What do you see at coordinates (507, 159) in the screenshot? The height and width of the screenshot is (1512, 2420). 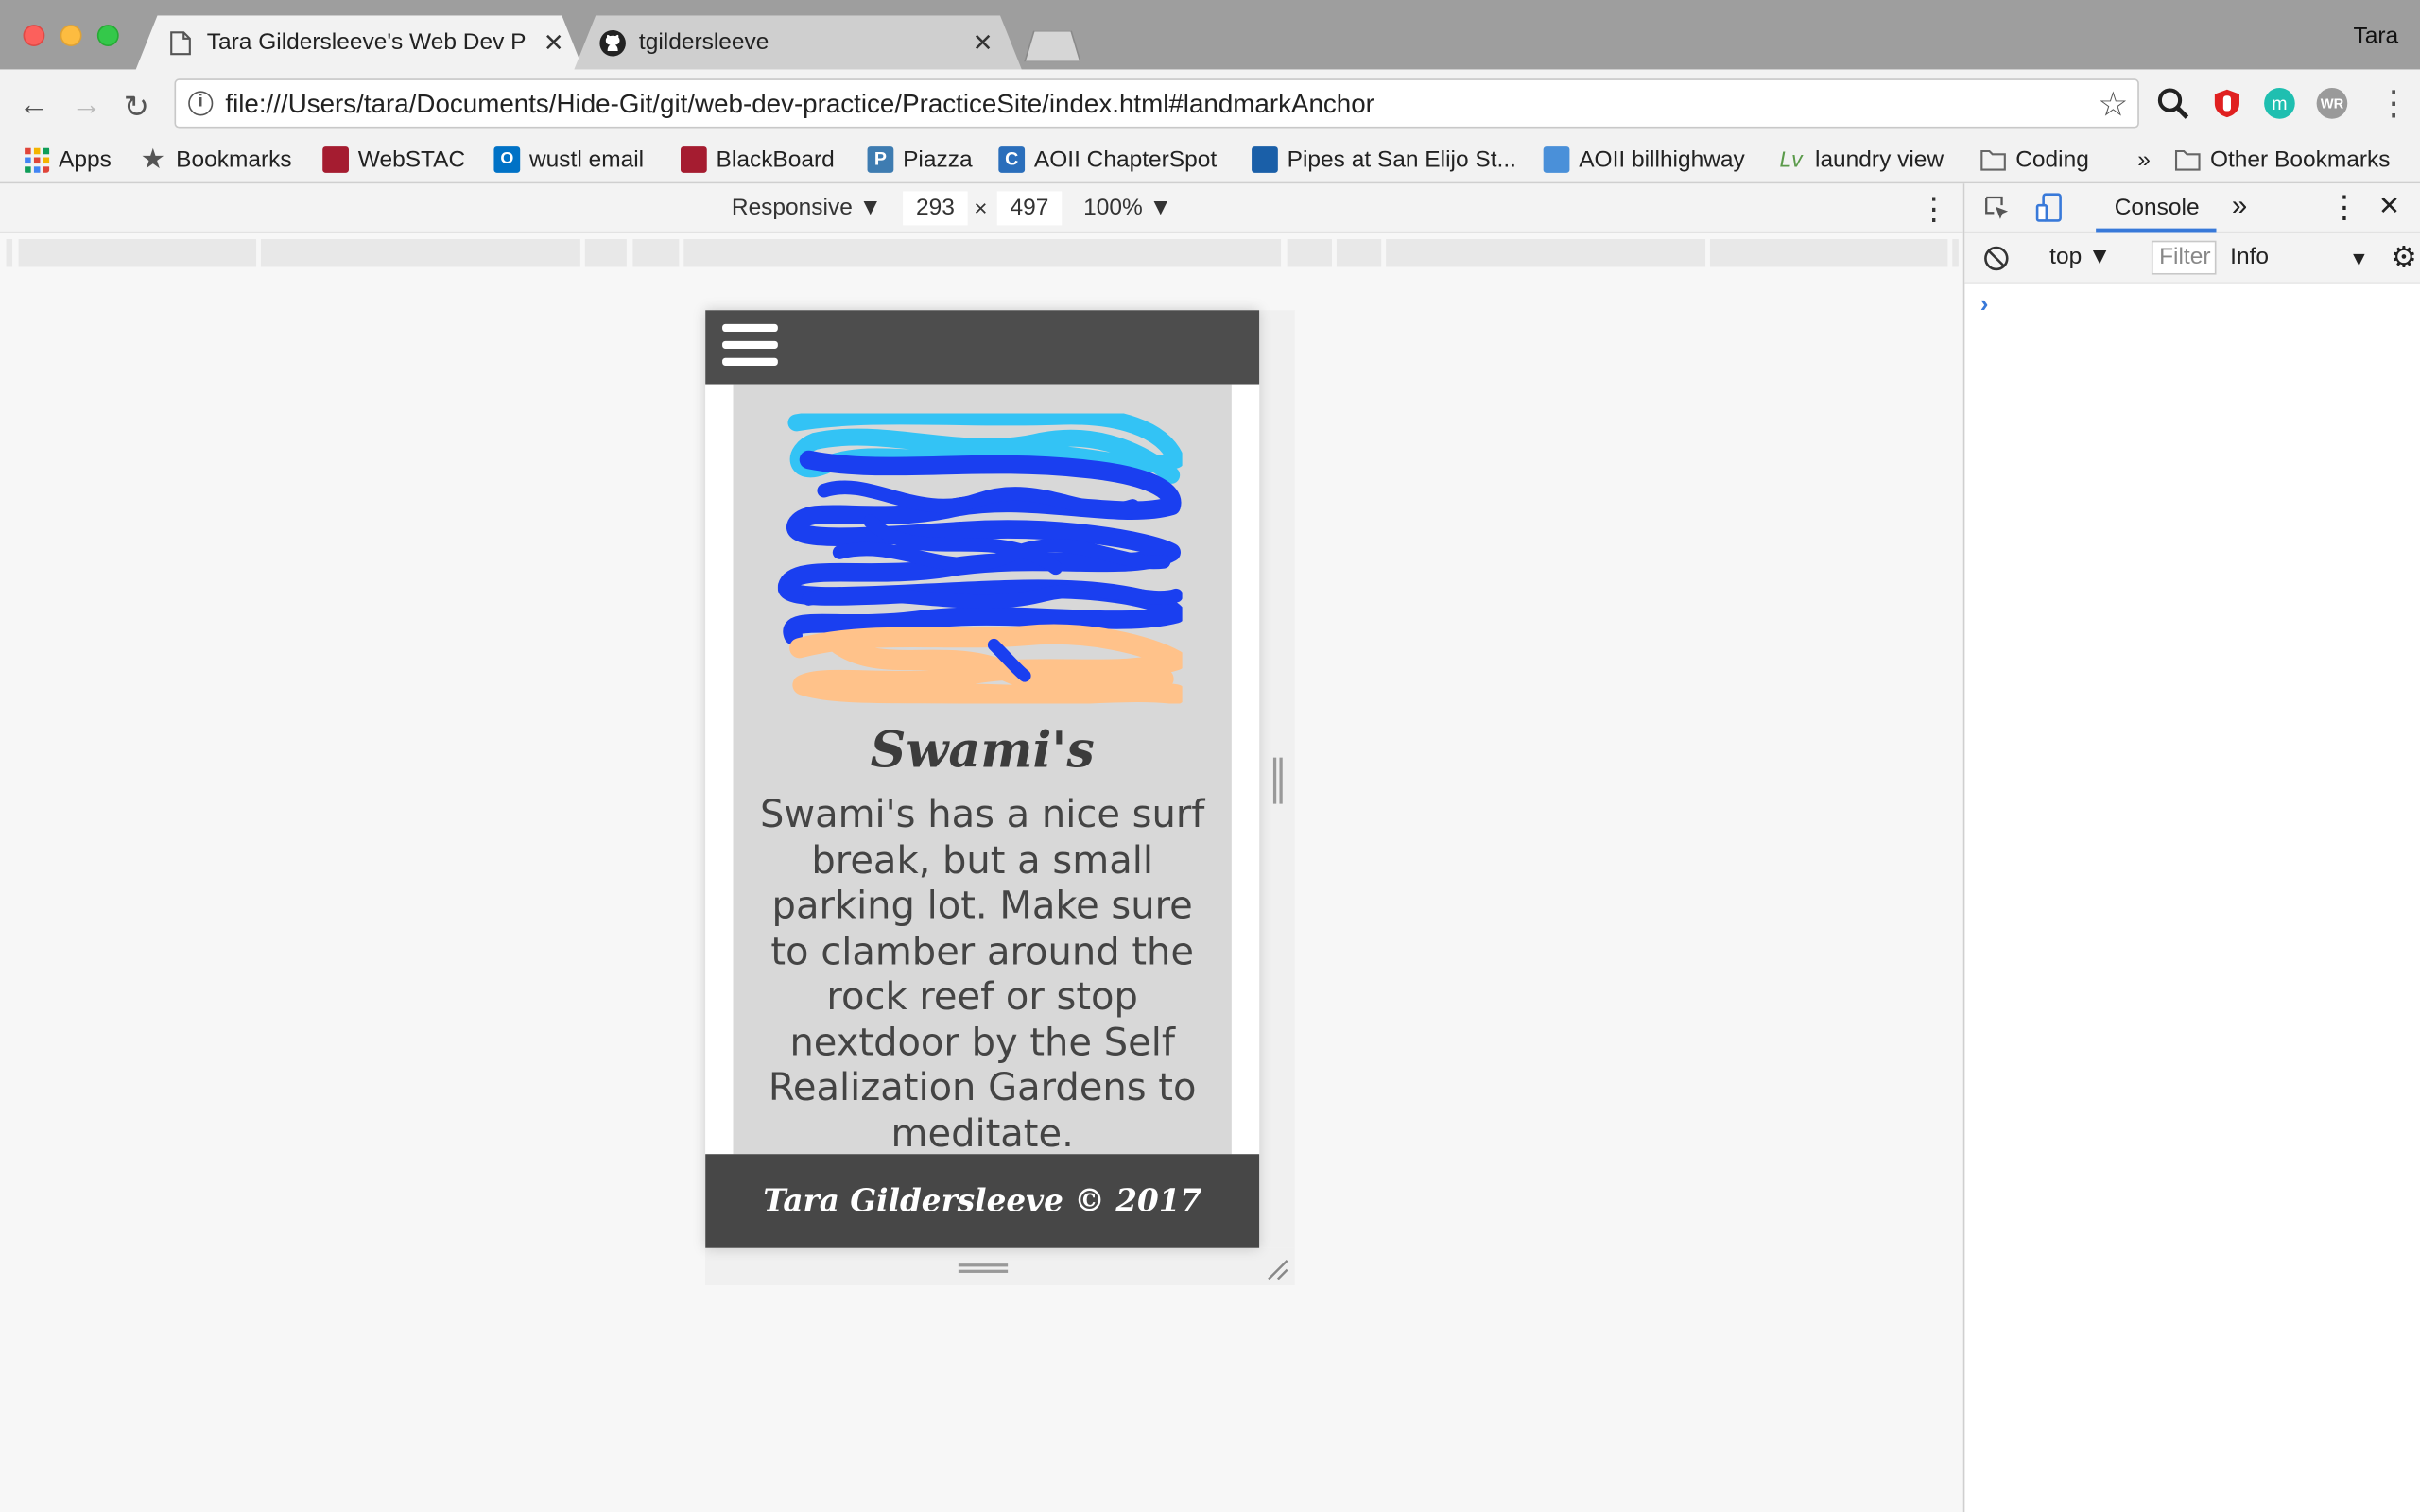 I see `outlook-icon: O` at bounding box center [507, 159].